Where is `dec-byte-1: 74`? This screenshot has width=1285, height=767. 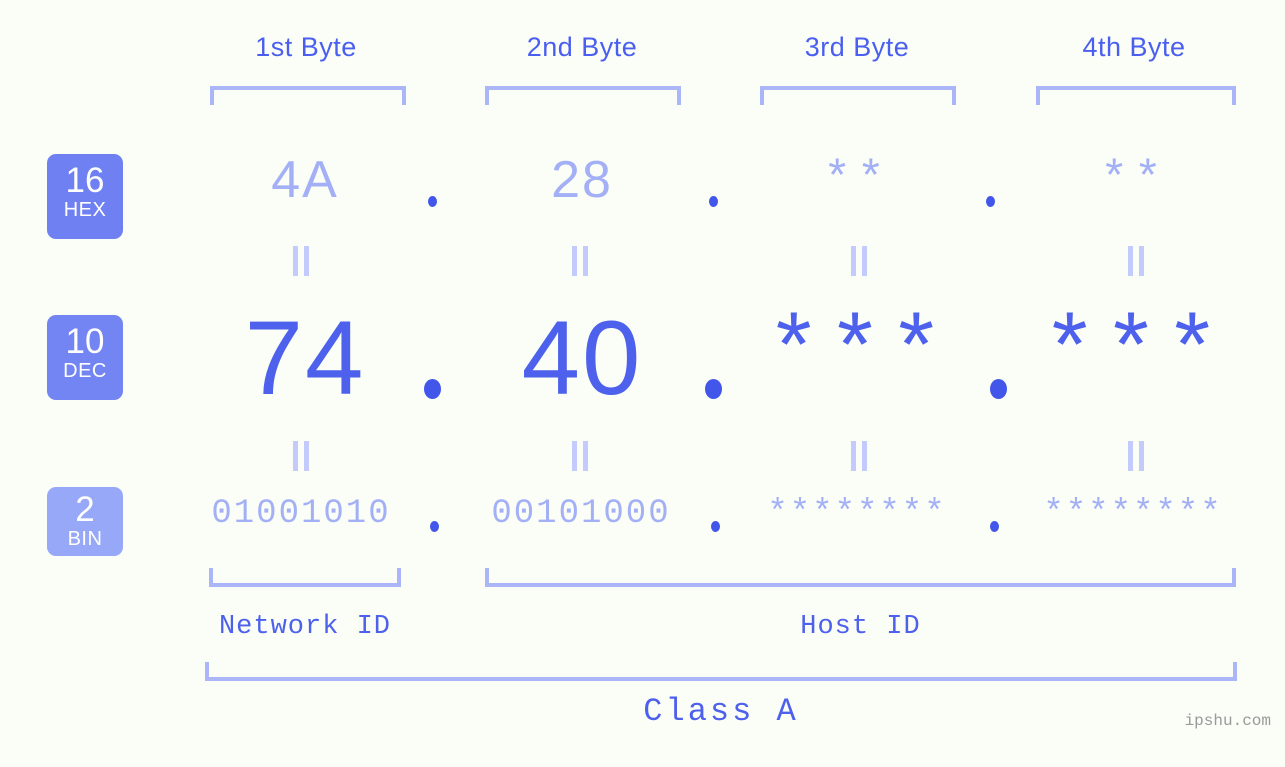 dec-byte-1: 74 is located at coordinates (305, 358).